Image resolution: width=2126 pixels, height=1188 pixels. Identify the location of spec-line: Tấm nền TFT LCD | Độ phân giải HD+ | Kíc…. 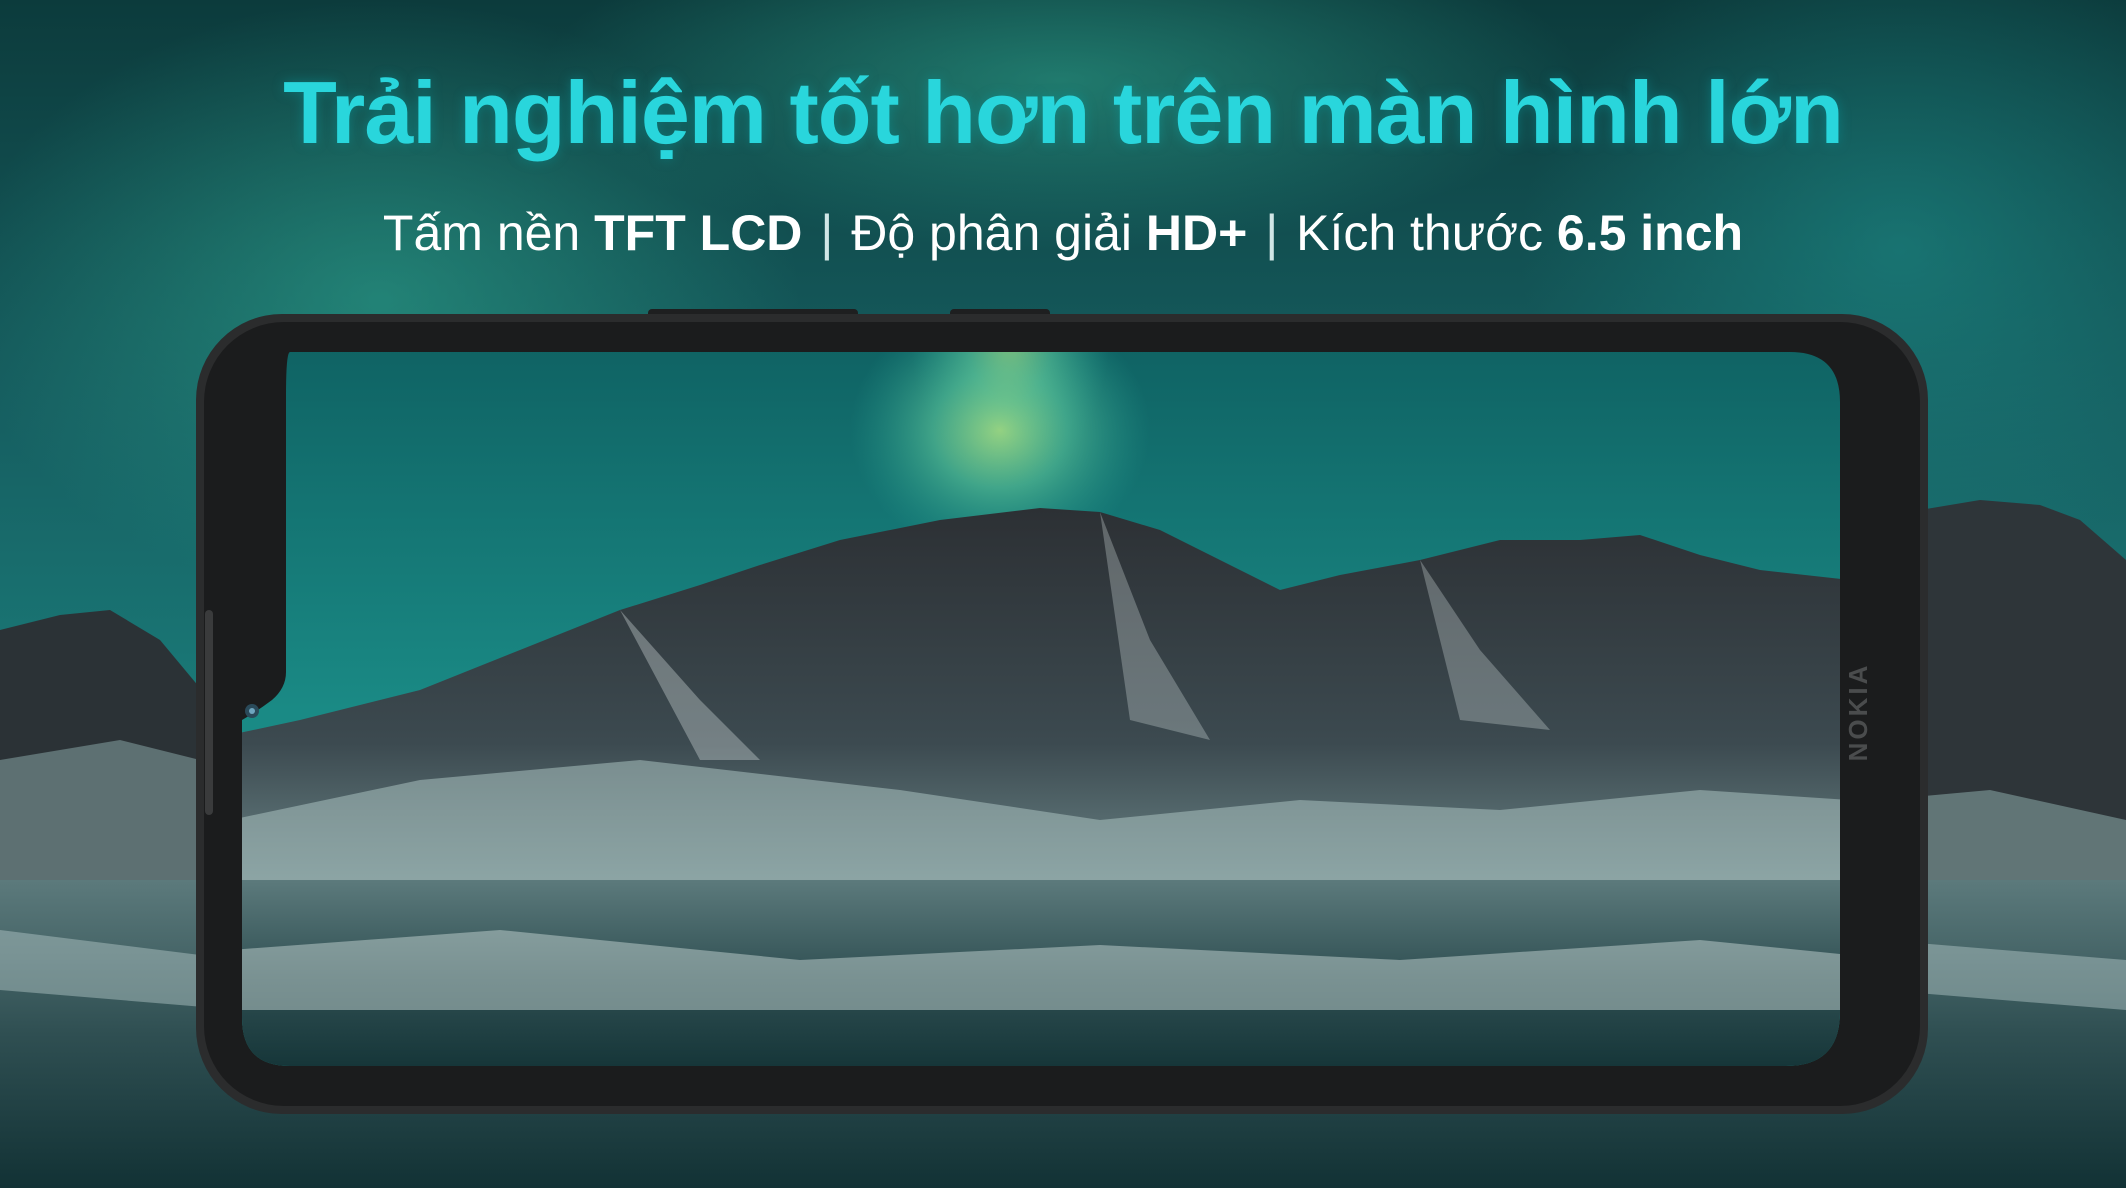
(1063, 233).